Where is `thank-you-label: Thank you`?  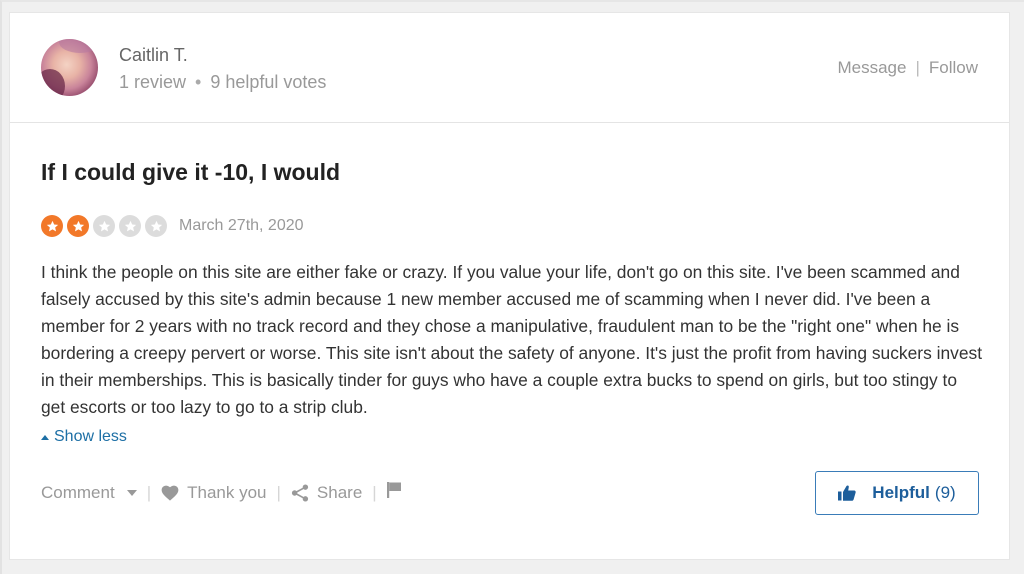
thank-you-label: Thank you is located at coordinates (227, 492).